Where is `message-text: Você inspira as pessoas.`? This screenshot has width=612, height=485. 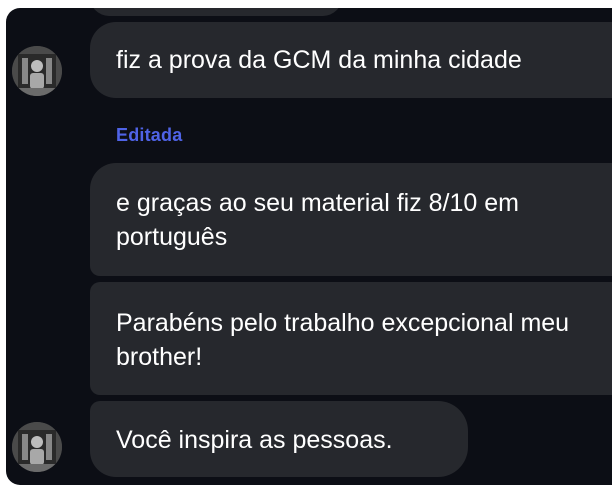 message-text: Você inspira as pessoas. is located at coordinates (254, 440).